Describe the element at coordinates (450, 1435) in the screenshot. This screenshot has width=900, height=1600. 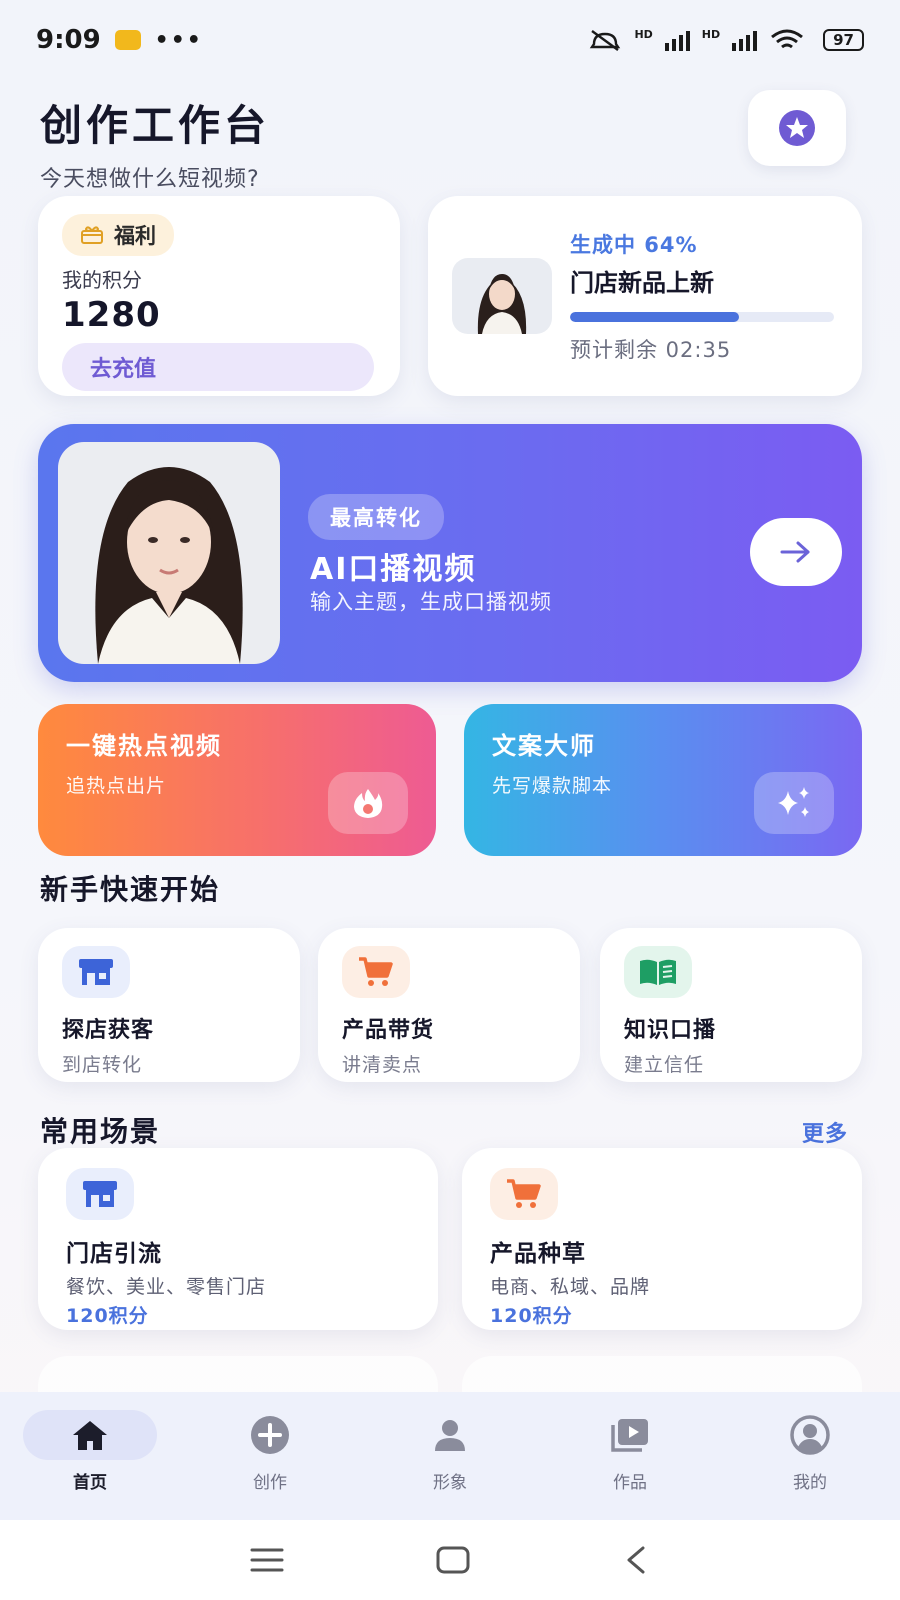
I see `person-icon` at that location.